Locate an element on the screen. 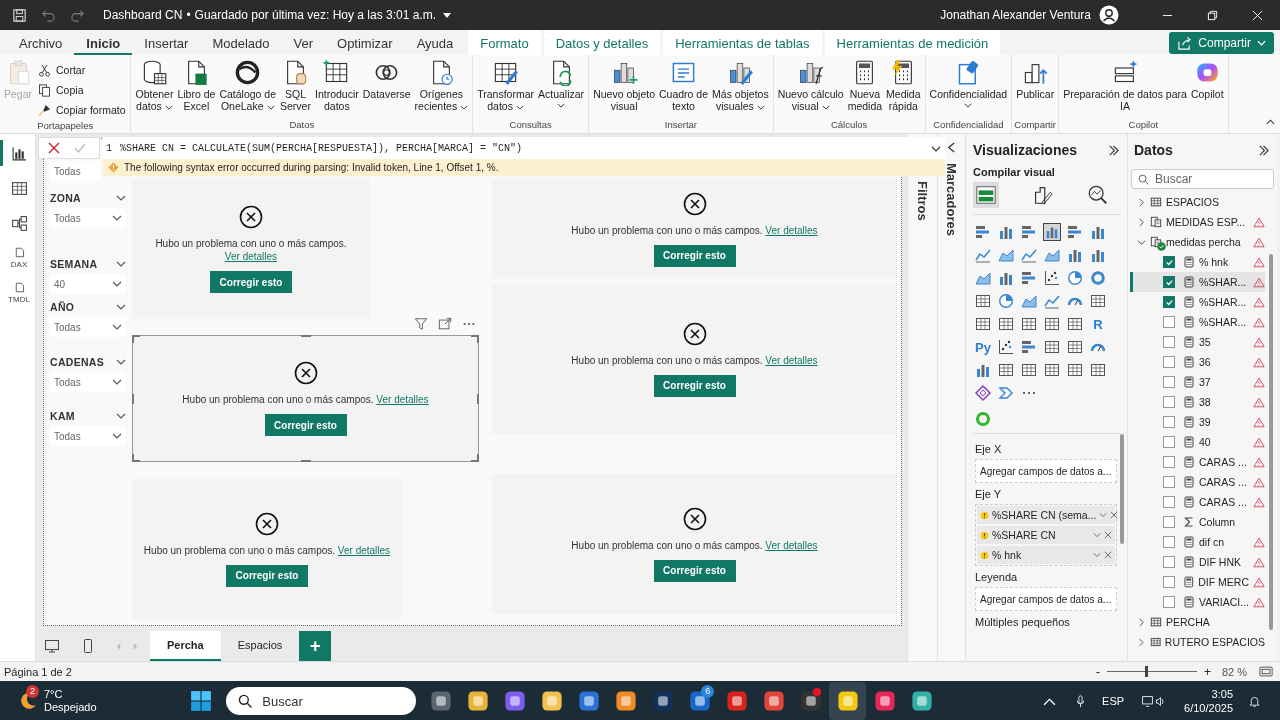  field-pill: %SHARE CN is located at coordinates (1046, 535).